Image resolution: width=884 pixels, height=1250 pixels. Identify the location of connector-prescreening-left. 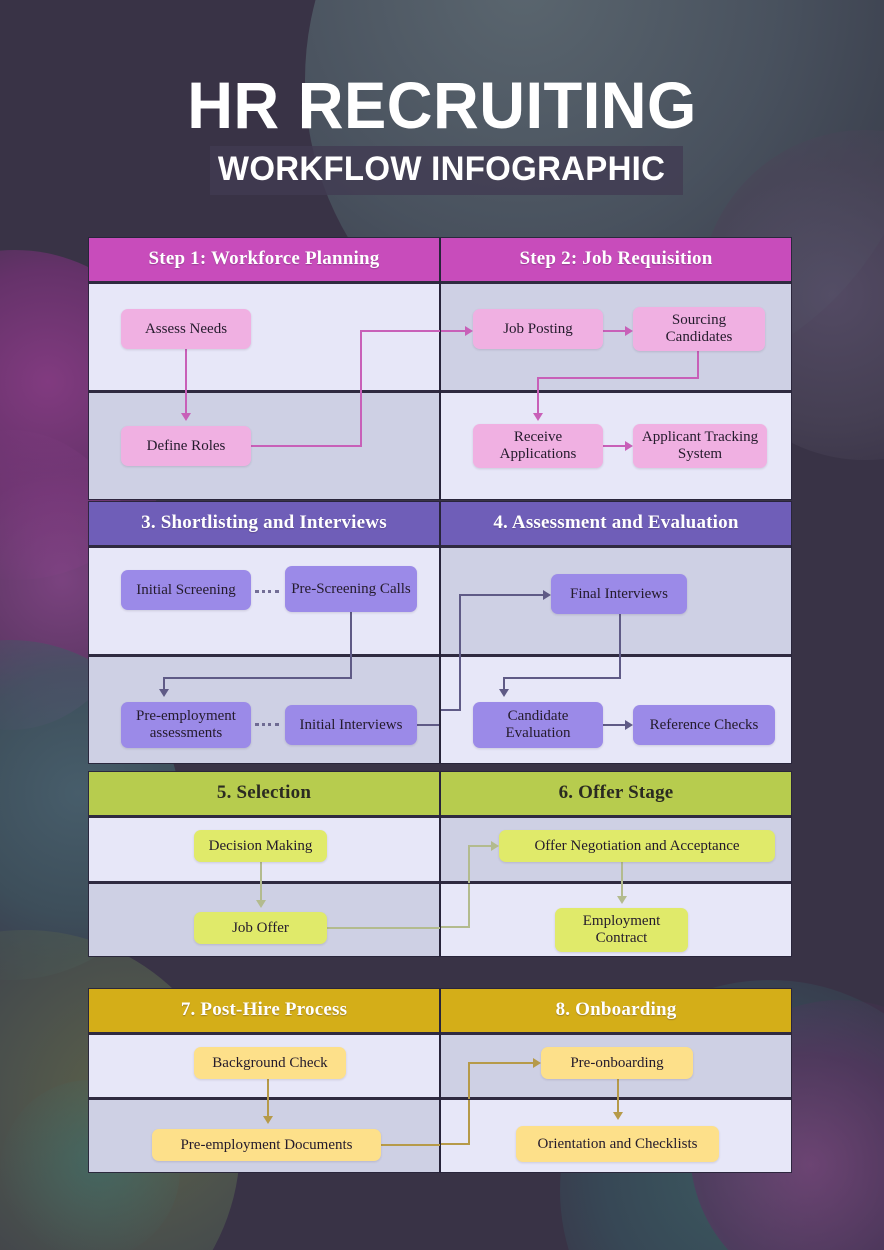
(257, 678).